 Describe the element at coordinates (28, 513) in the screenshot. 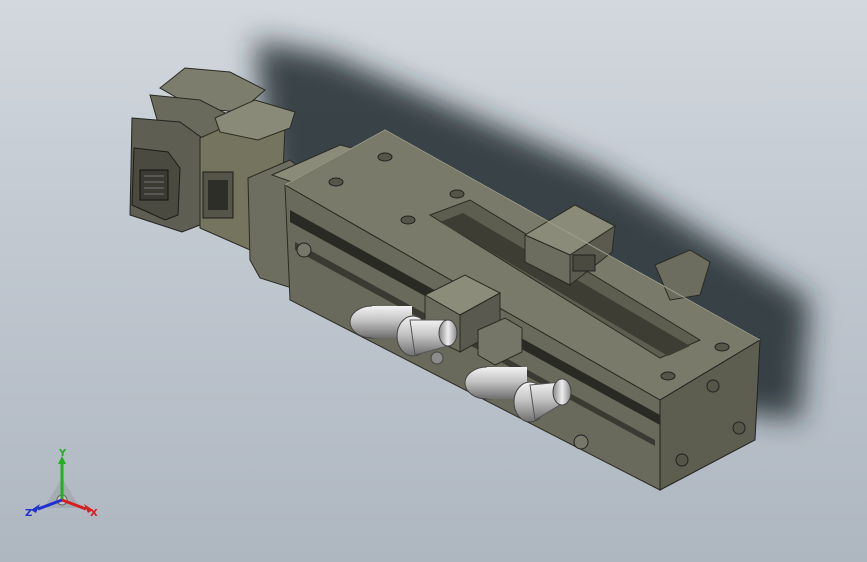

I see `z-axis-label: Z` at that location.